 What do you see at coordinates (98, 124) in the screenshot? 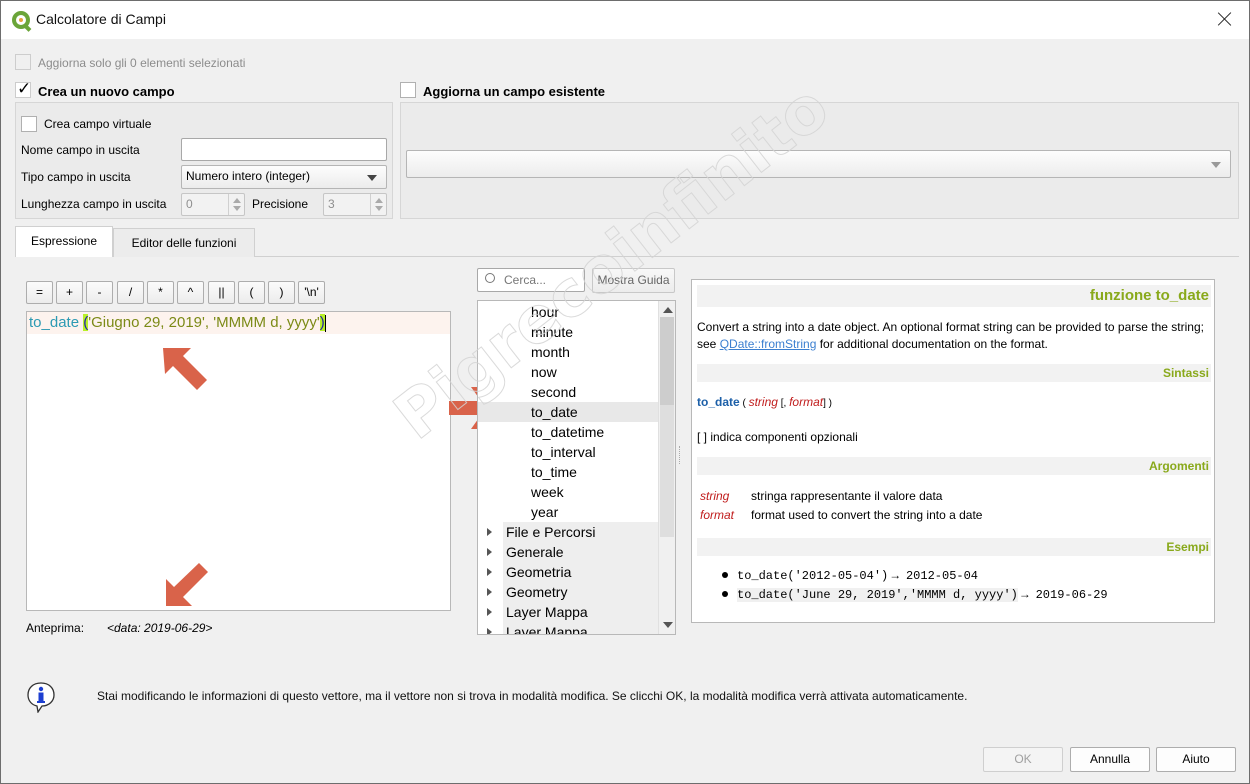
I see `virtual-field-label: Crea campo virtuale` at bounding box center [98, 124].